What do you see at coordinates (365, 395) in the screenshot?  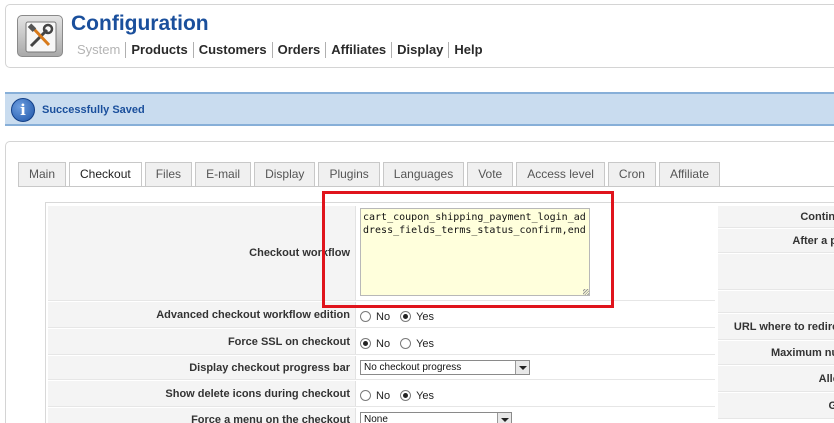 I see `delete-icons-no-radio` at bounding box center [365, 395].